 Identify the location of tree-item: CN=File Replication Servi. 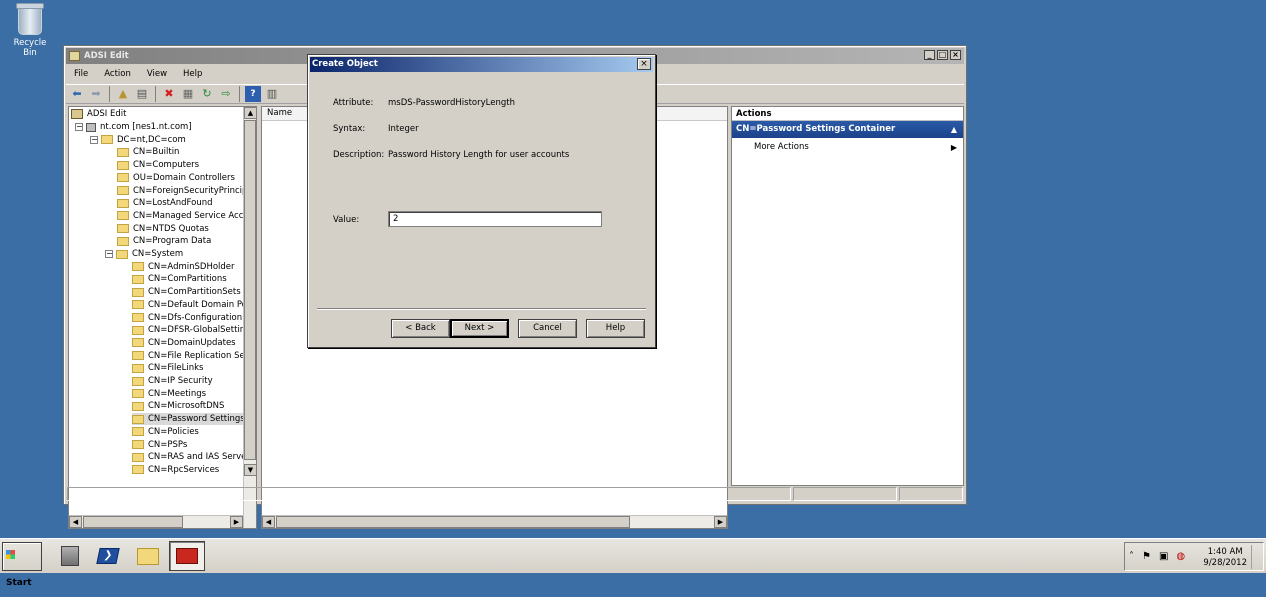
(194, 355).